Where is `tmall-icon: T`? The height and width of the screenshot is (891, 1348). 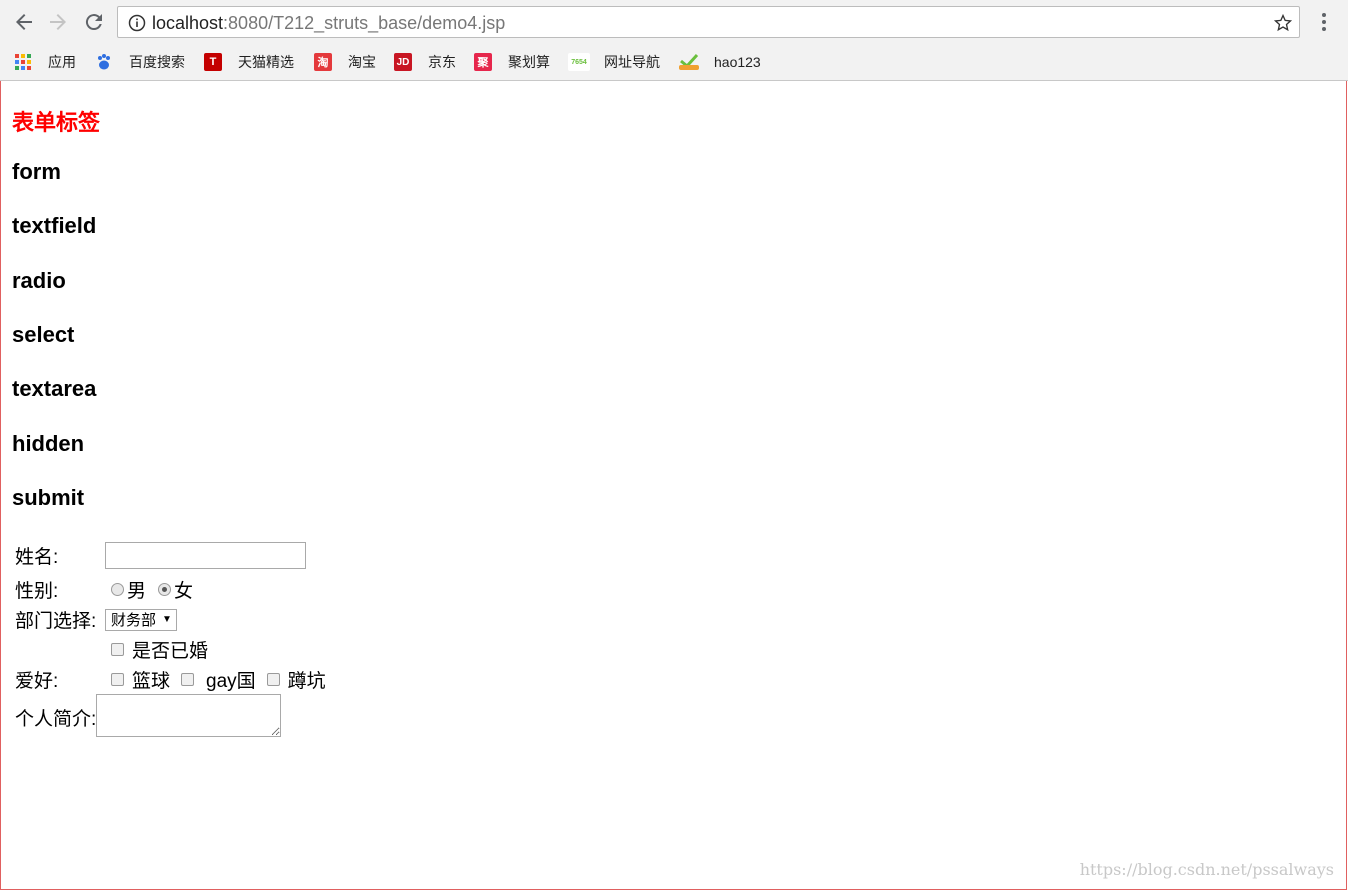 tmall-icon: T is located at coordinates (213, 62).